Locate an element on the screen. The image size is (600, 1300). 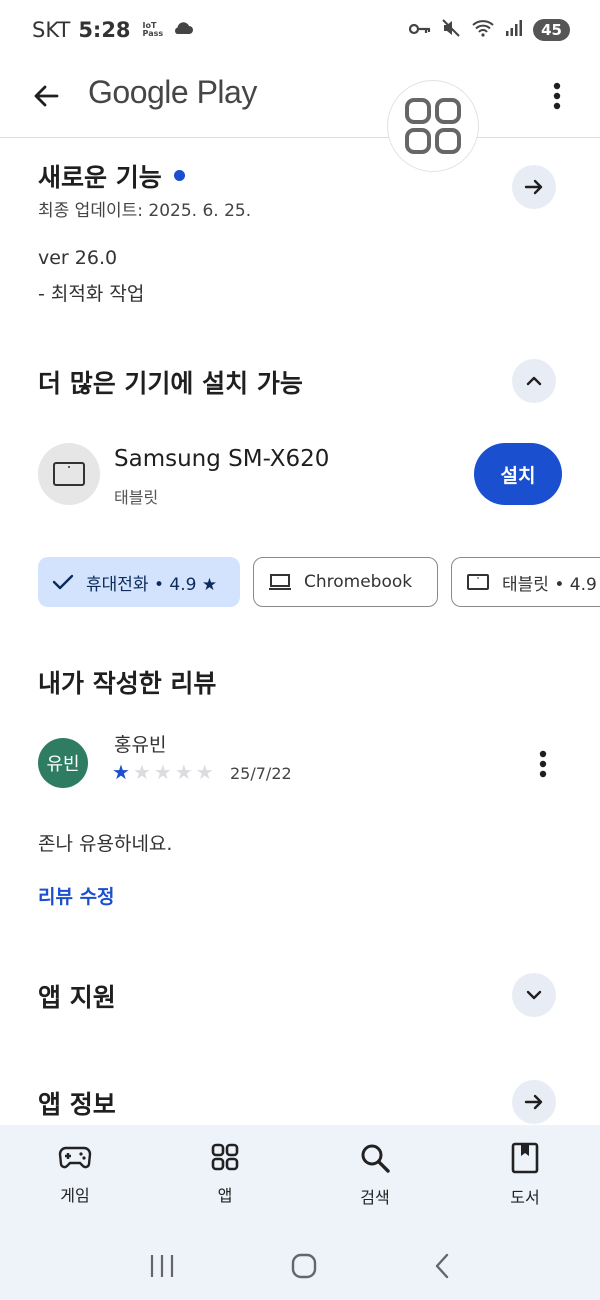
carrier-label: SKT is located at coordinates (51, 30).